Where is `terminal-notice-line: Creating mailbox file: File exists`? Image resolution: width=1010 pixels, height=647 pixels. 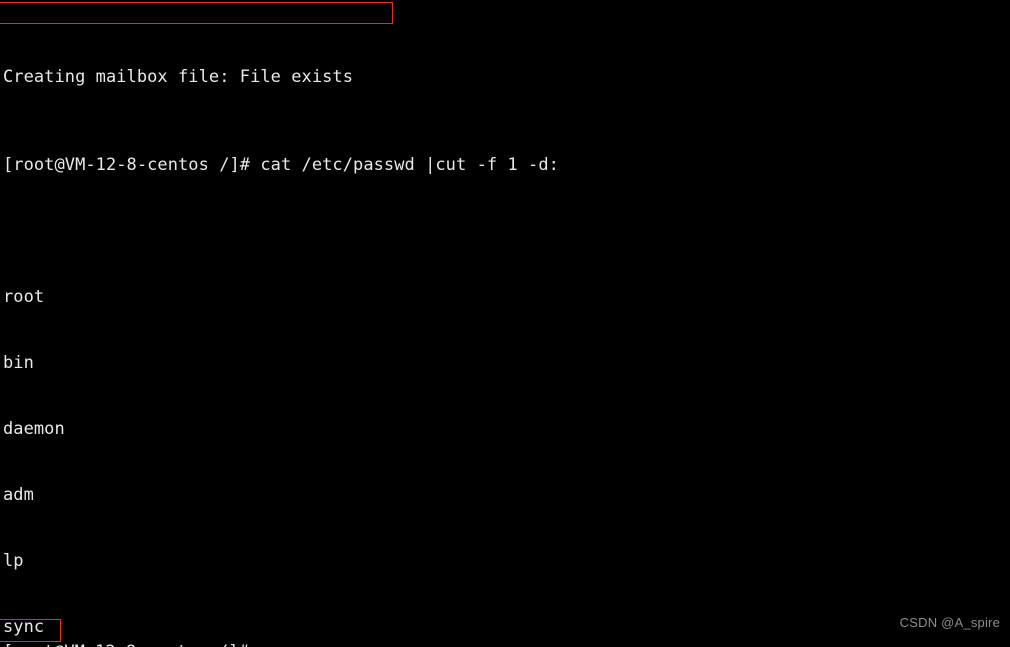
terminal-notice-line: Creating mailbox file: File exists is located at coordinates (178, 77).